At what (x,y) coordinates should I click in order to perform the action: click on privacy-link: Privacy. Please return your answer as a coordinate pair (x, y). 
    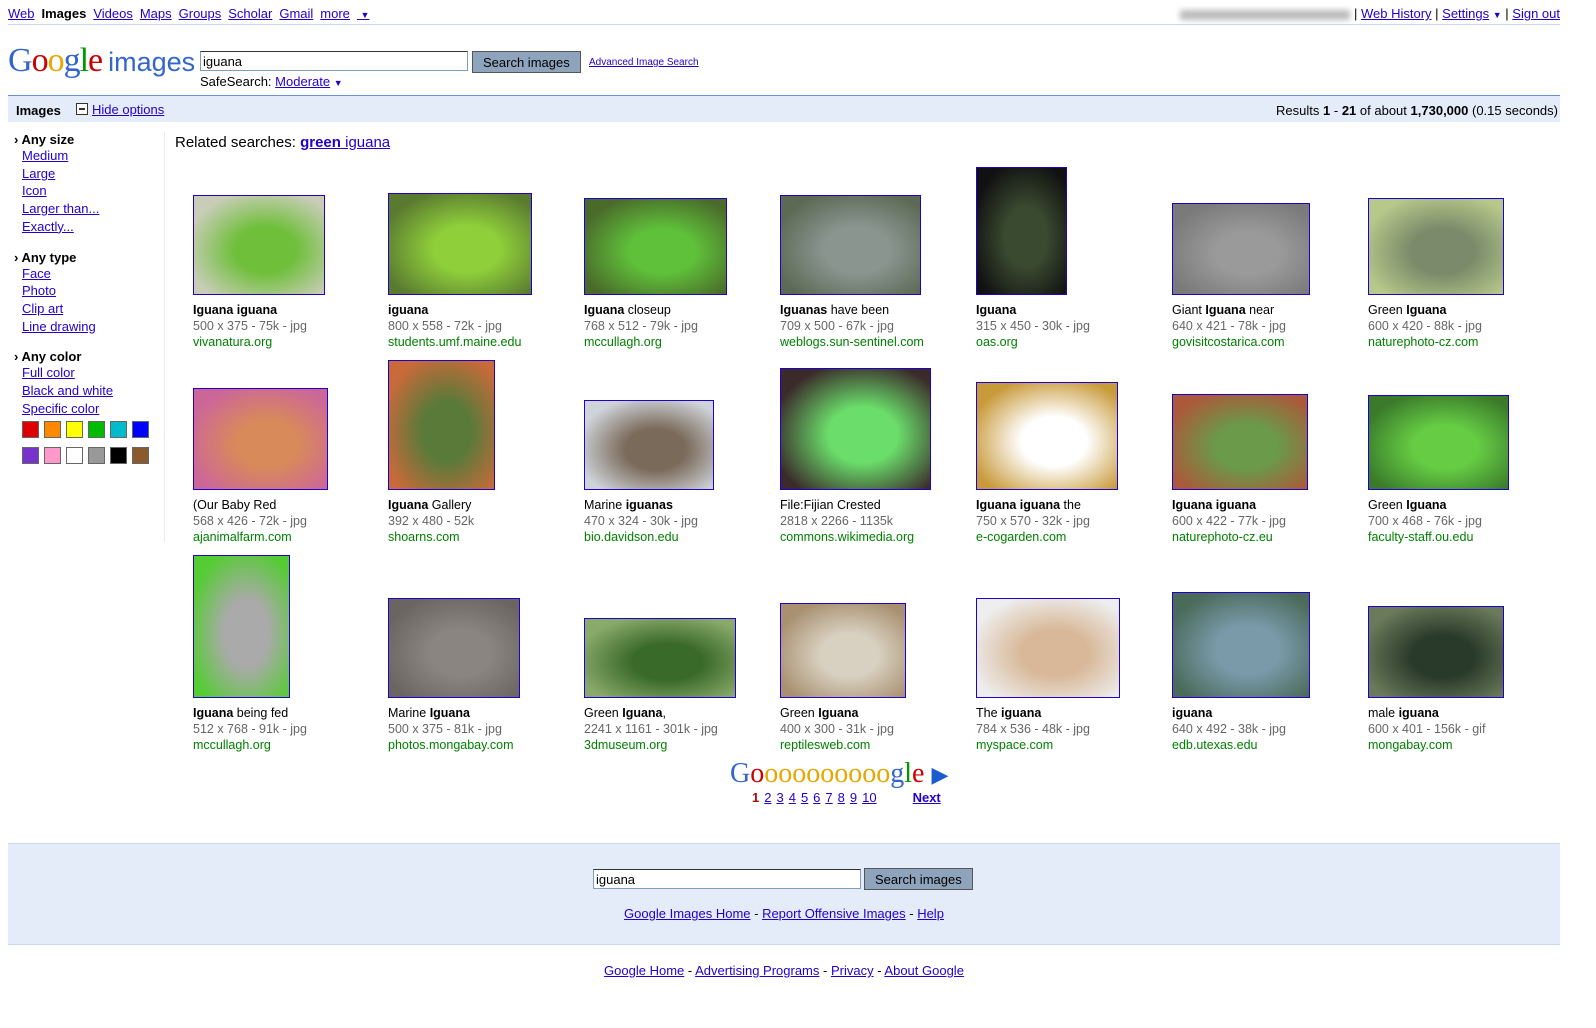
    Looking at the image, I should click on (852, 970).